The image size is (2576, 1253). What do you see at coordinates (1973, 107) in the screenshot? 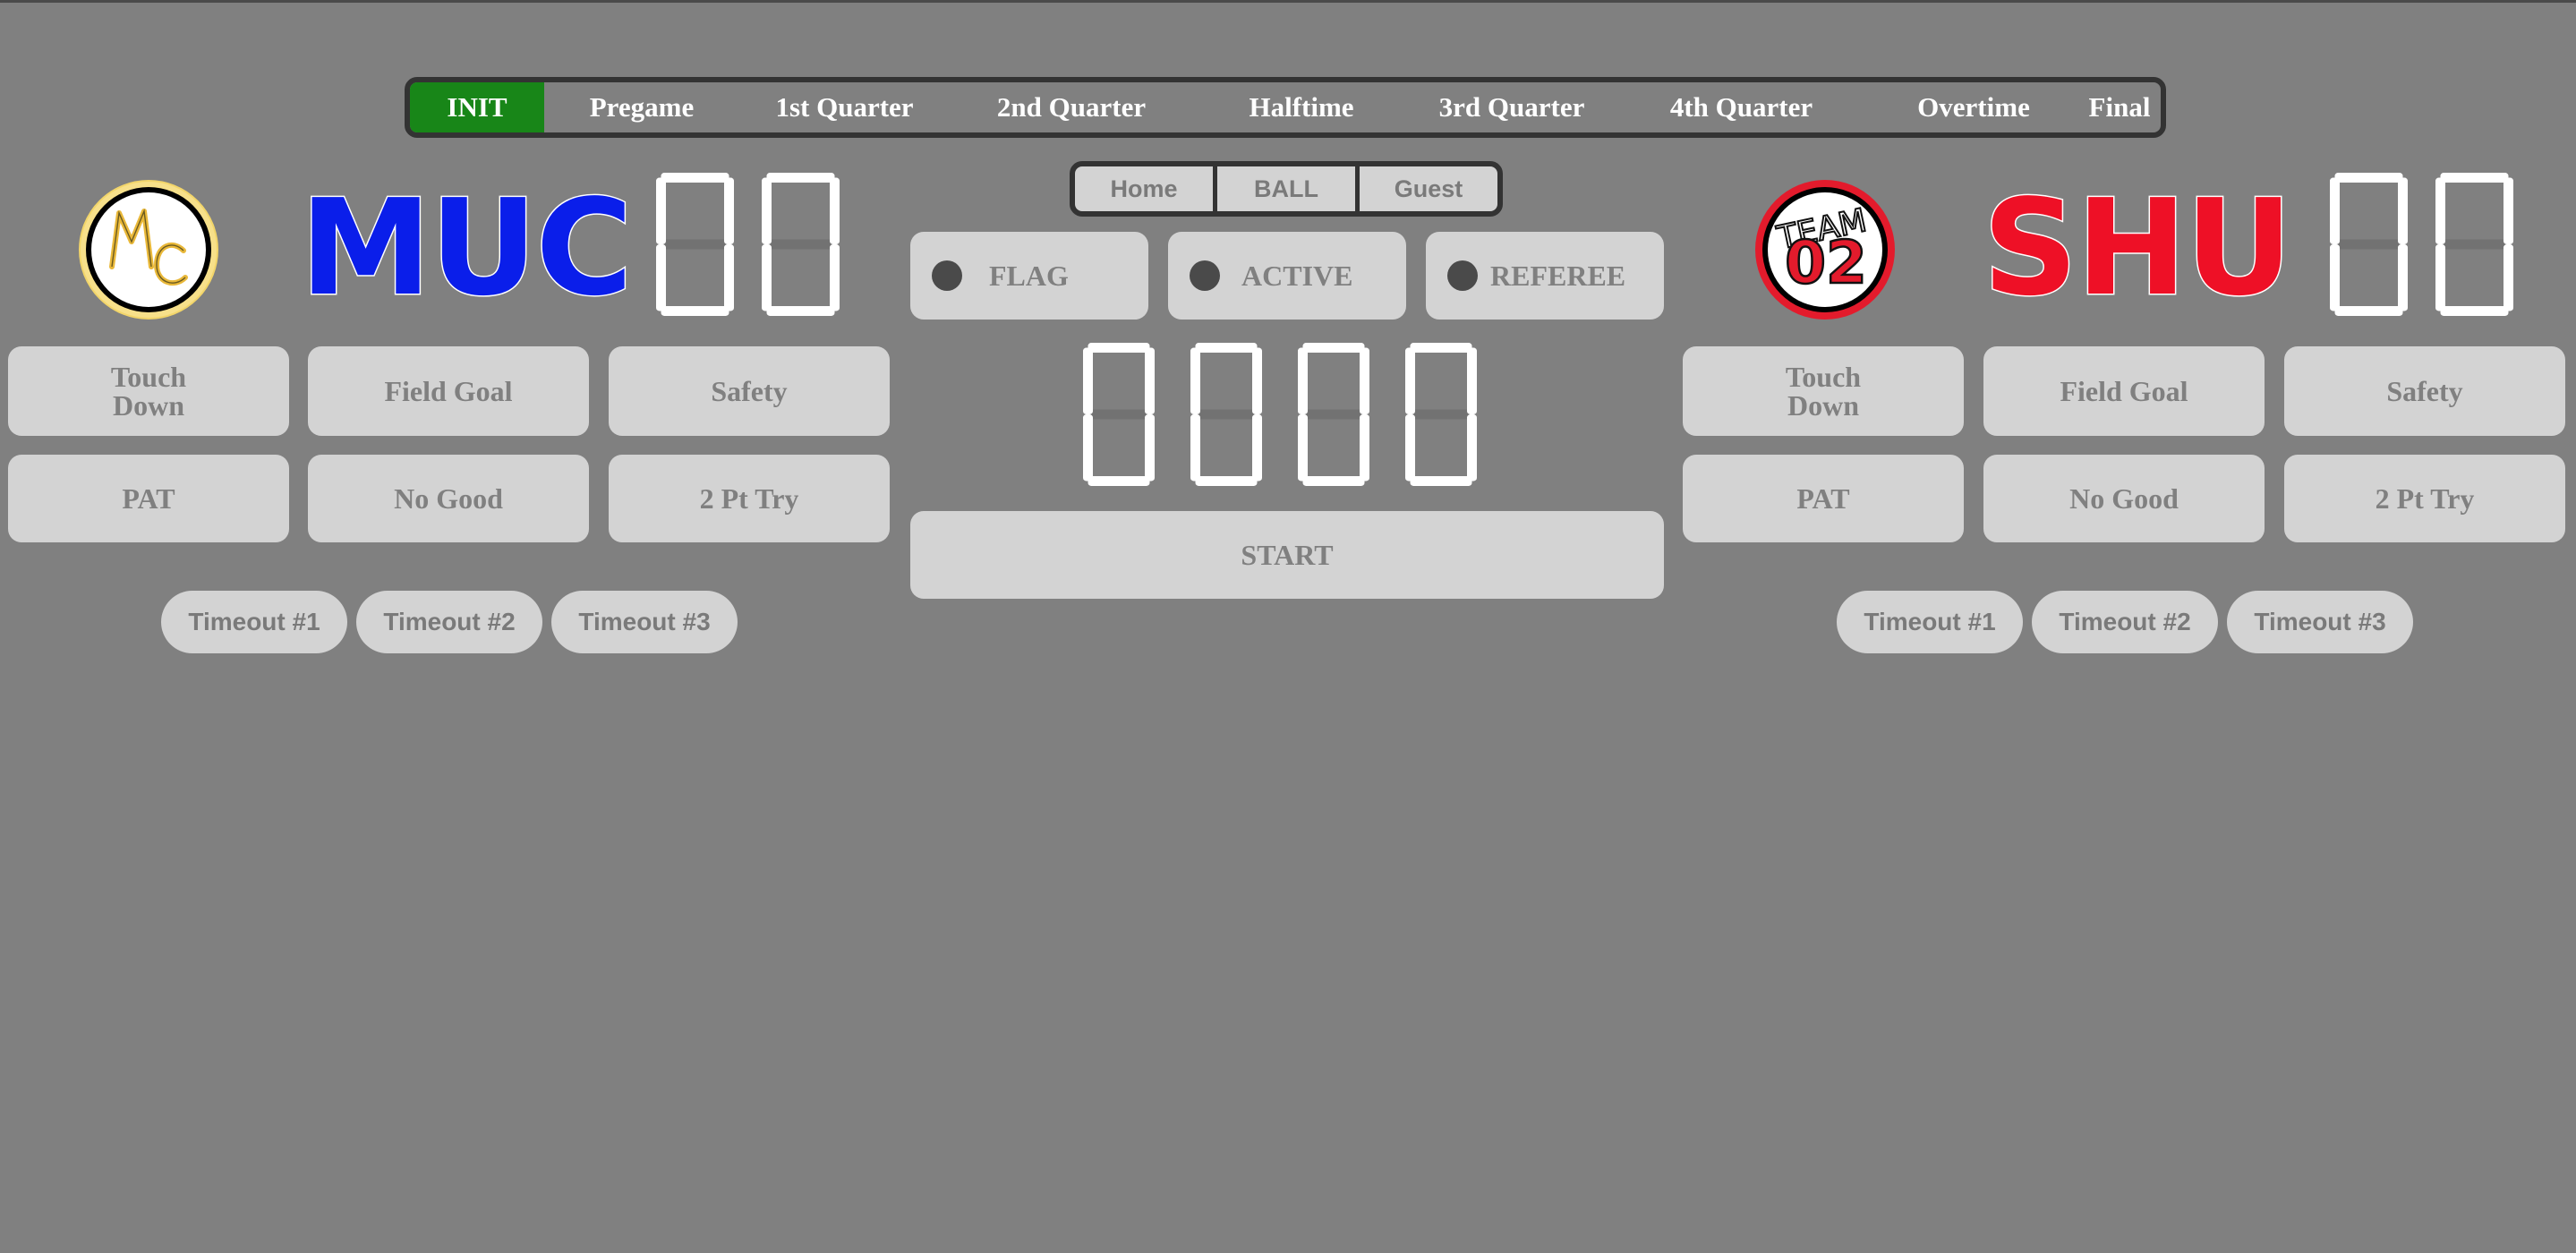
I see `phase-overtime: Overtime` at bounding box center [1973, 107].